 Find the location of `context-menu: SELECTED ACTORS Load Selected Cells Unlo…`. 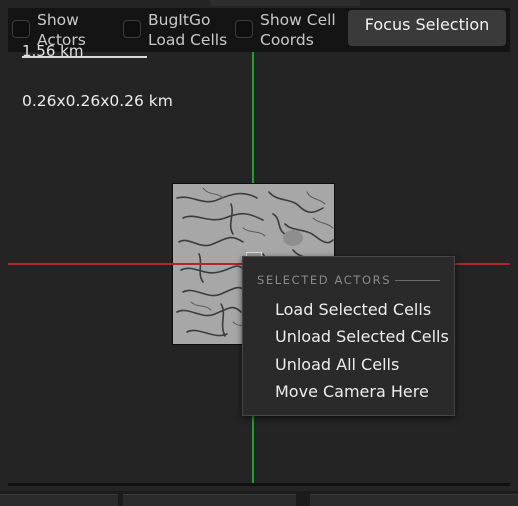

context-menu: SELECTED ACTORS Load Selected Cells Unlo… is located at coordinates (348, 336).